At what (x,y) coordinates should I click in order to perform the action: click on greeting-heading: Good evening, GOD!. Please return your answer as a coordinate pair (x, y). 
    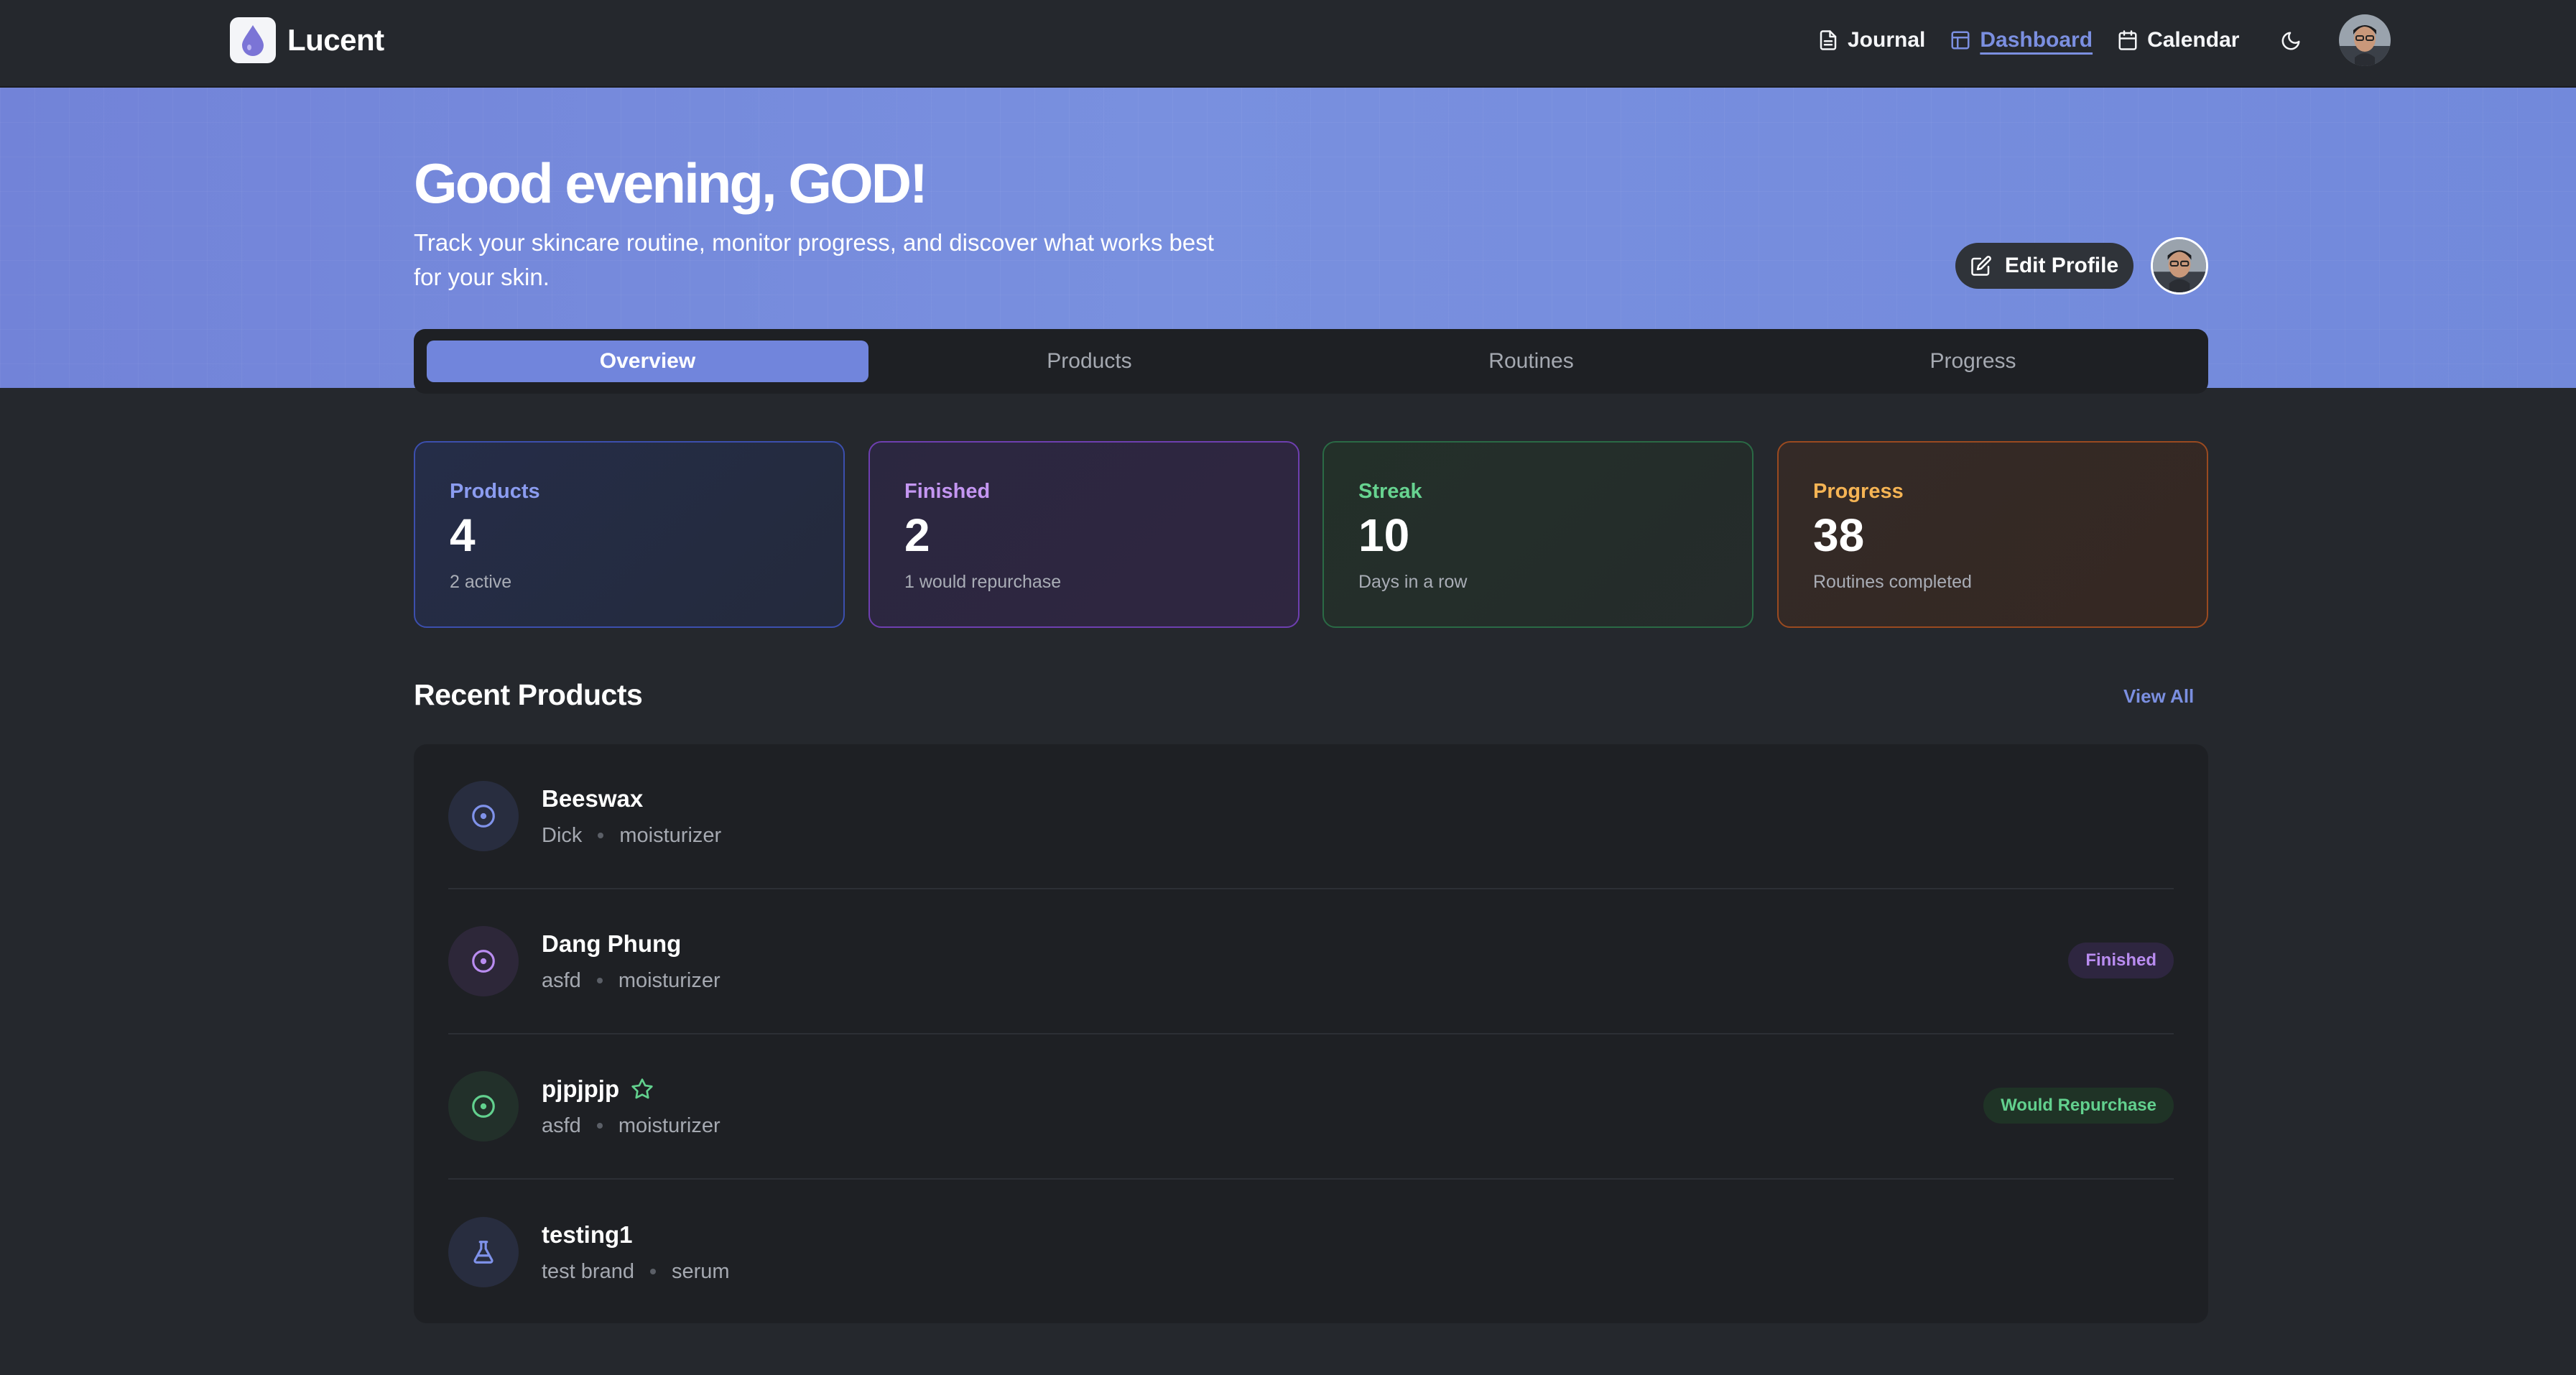
    Looking at the image, I should click on (671, 183).